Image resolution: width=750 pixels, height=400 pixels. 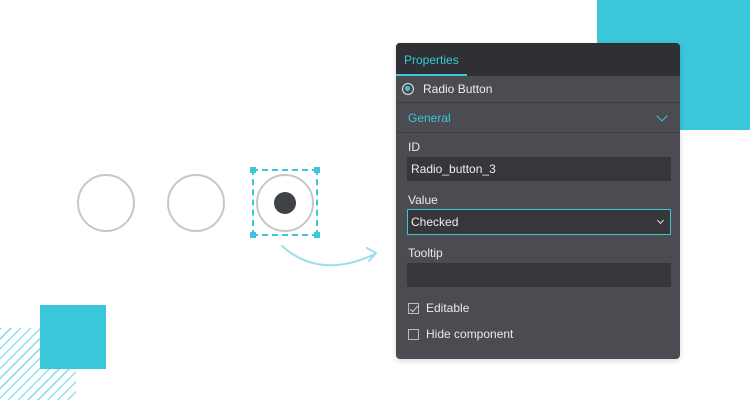 I want to click on component-type-row: Radio Button, so click(x=538, y=89).